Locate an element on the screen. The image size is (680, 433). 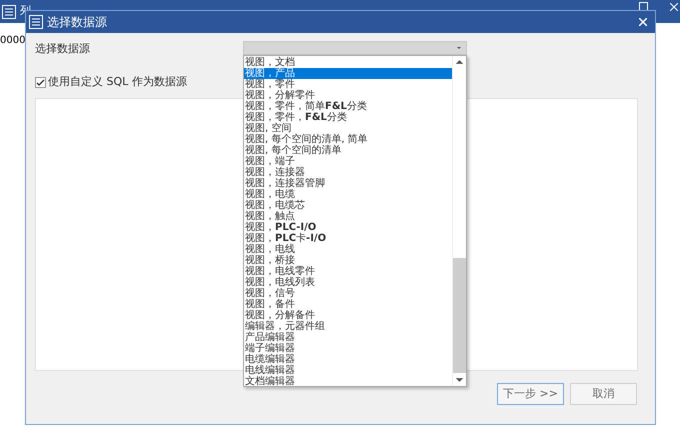
cell-text: 0000 is located at coordinates (13, 41).